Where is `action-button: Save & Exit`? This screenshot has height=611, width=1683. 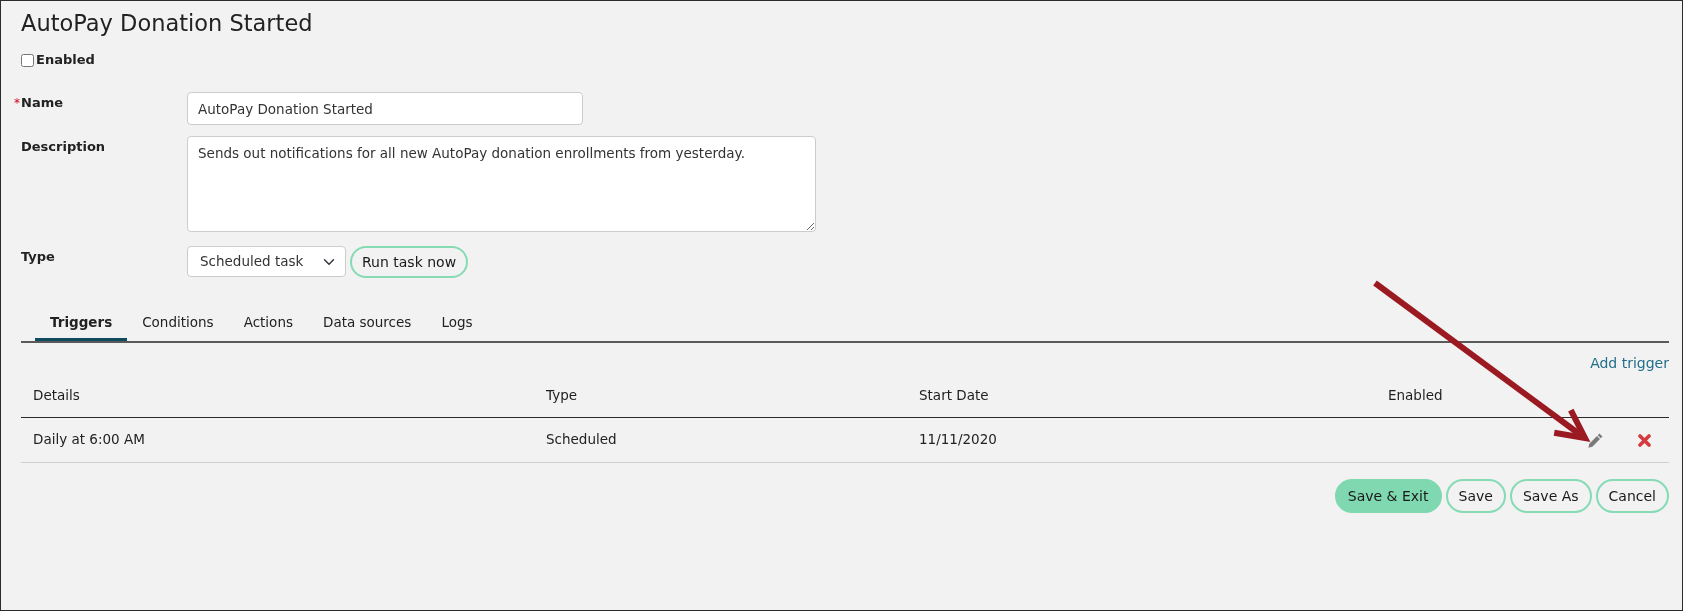
action-button: Save & Exit is located at coordinates (1388, 495).